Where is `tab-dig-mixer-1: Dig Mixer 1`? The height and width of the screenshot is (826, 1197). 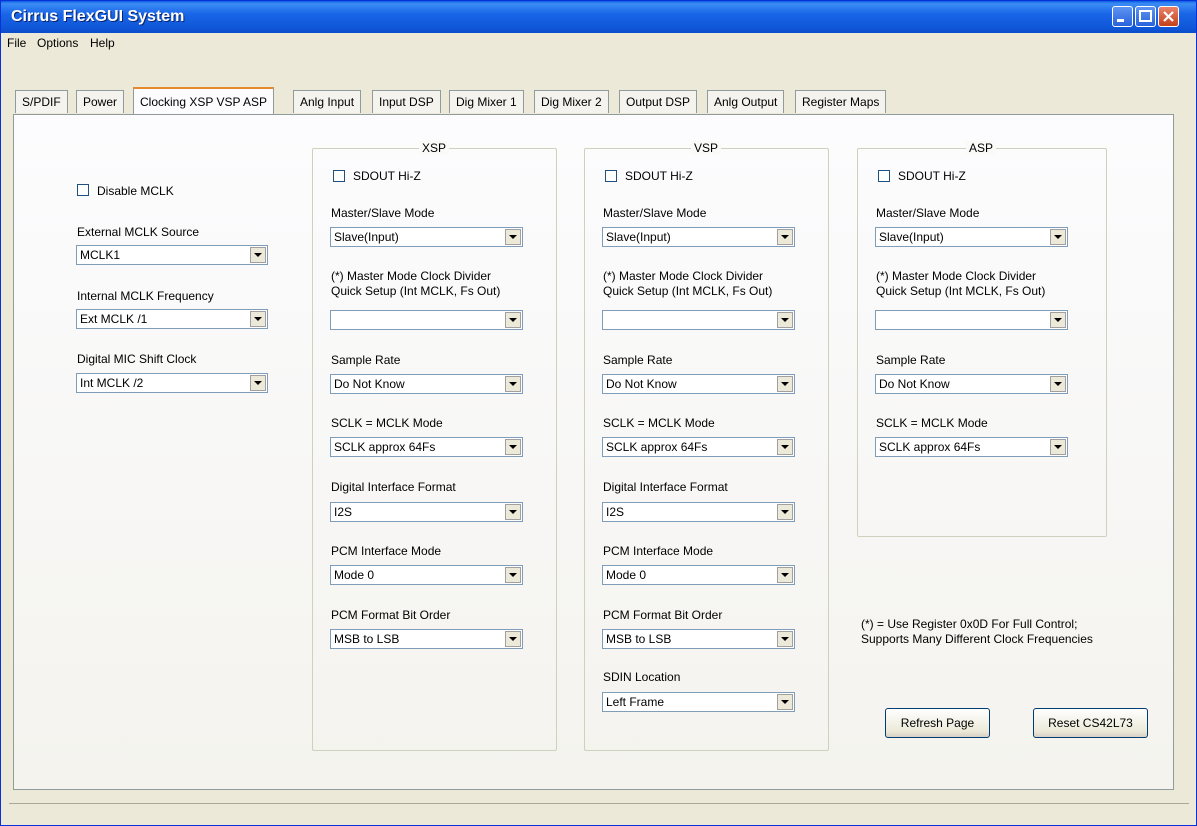
tab-dig-mixer-1: Dig Mixer 1 is located at coordinates (486, 101).